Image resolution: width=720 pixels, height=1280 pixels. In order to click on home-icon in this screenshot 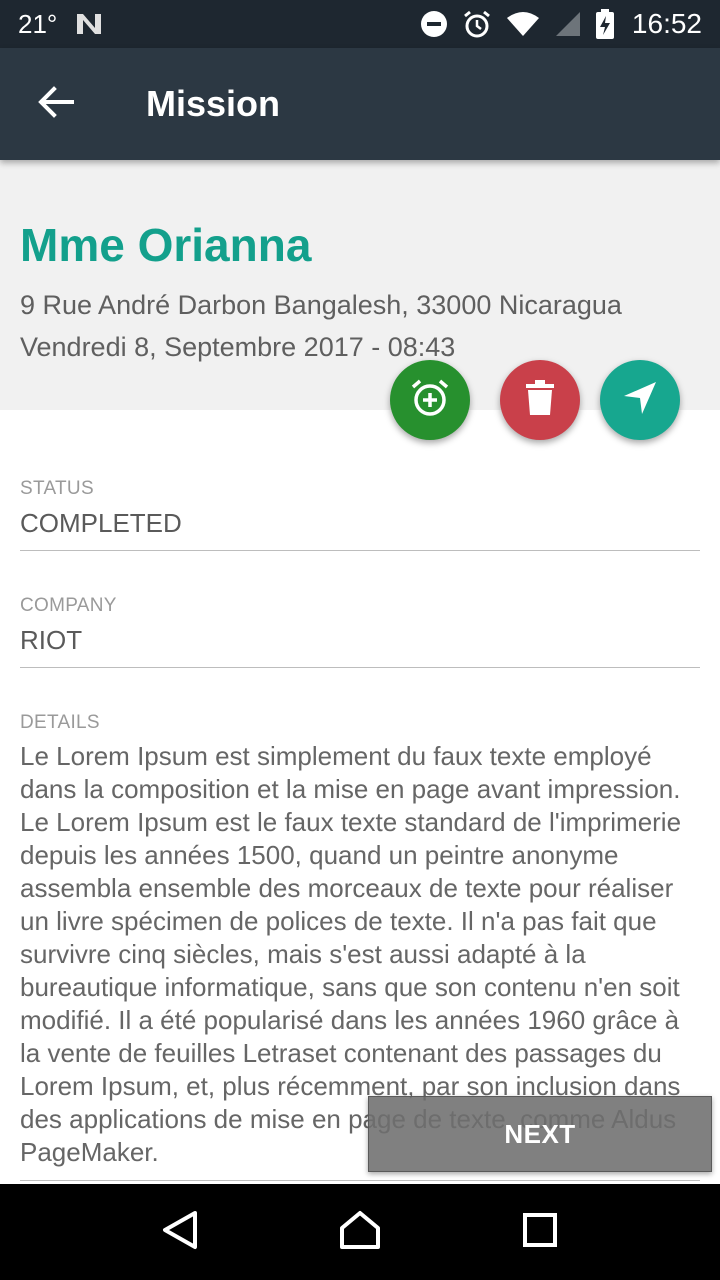, I will do `click(360, 1232)`.